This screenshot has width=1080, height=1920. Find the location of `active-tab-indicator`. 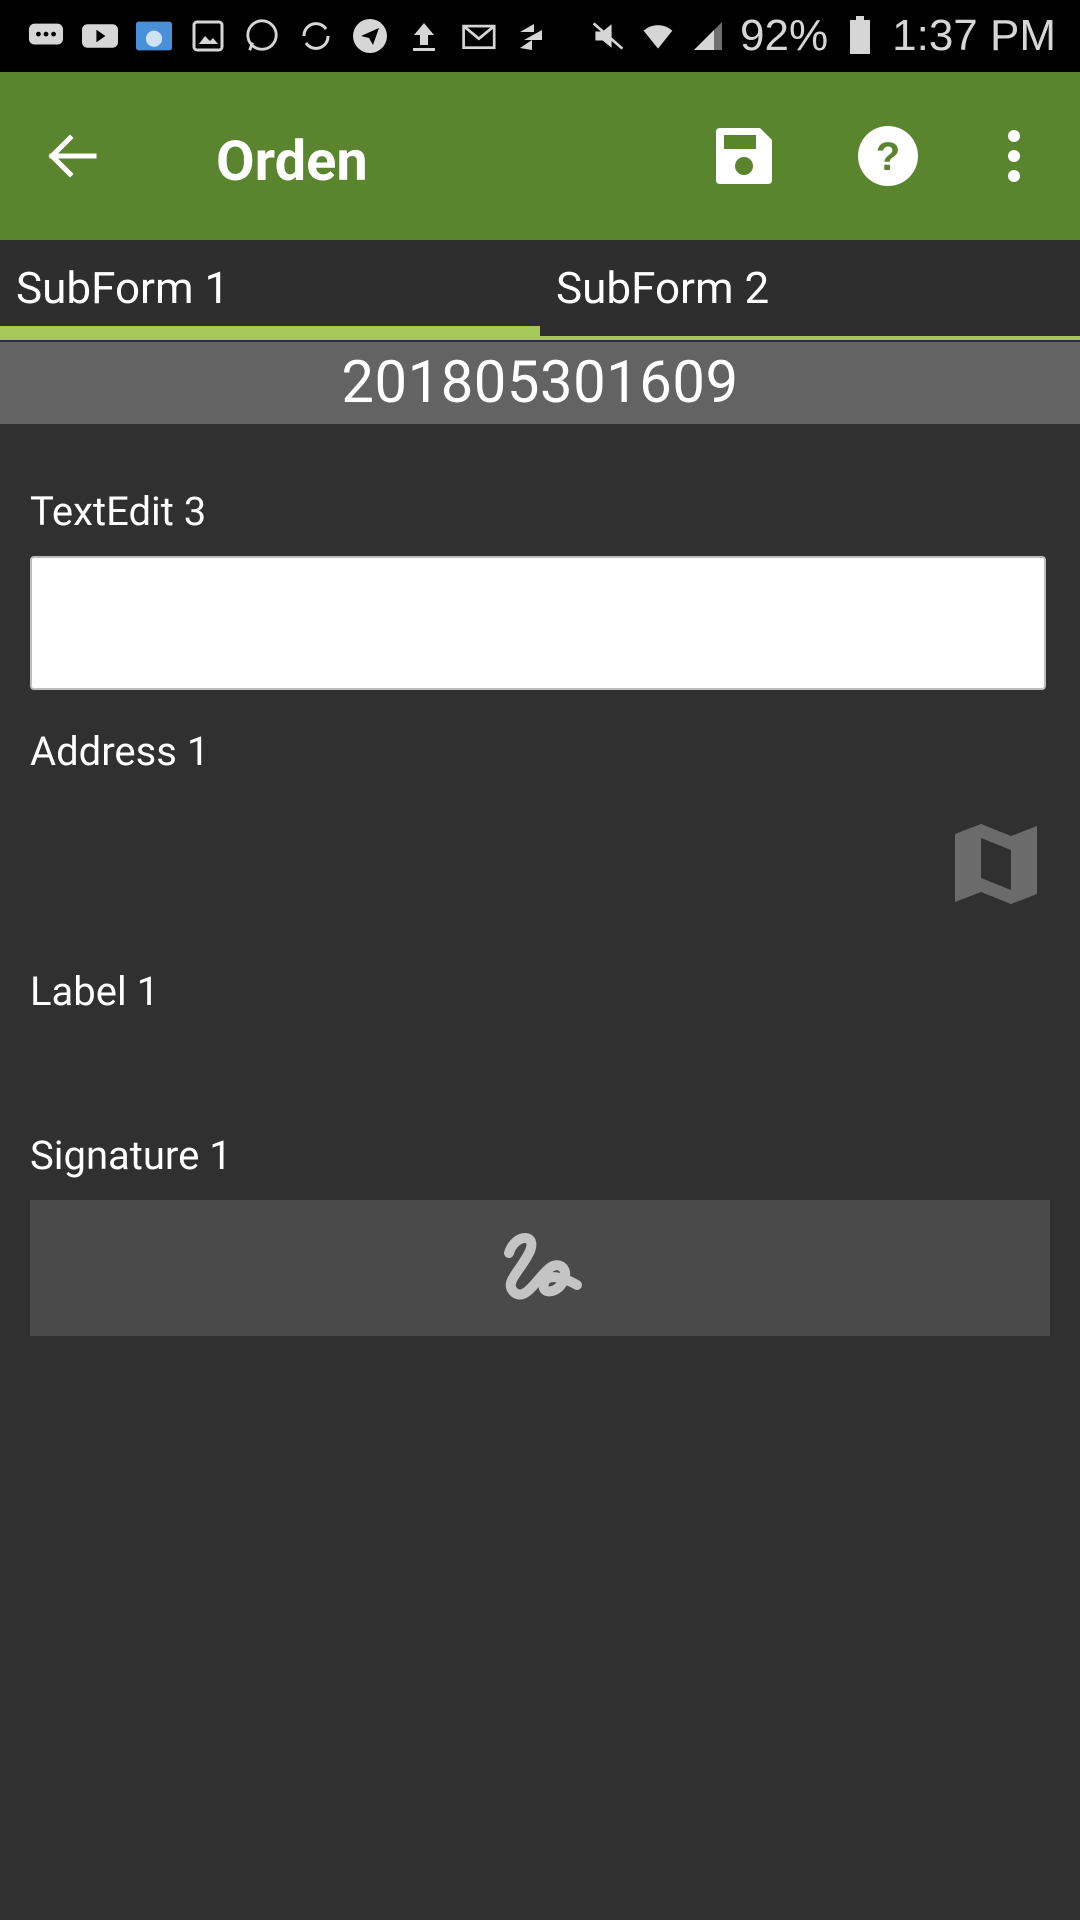

active-tab-indicator is located at coordinates (270, 333).